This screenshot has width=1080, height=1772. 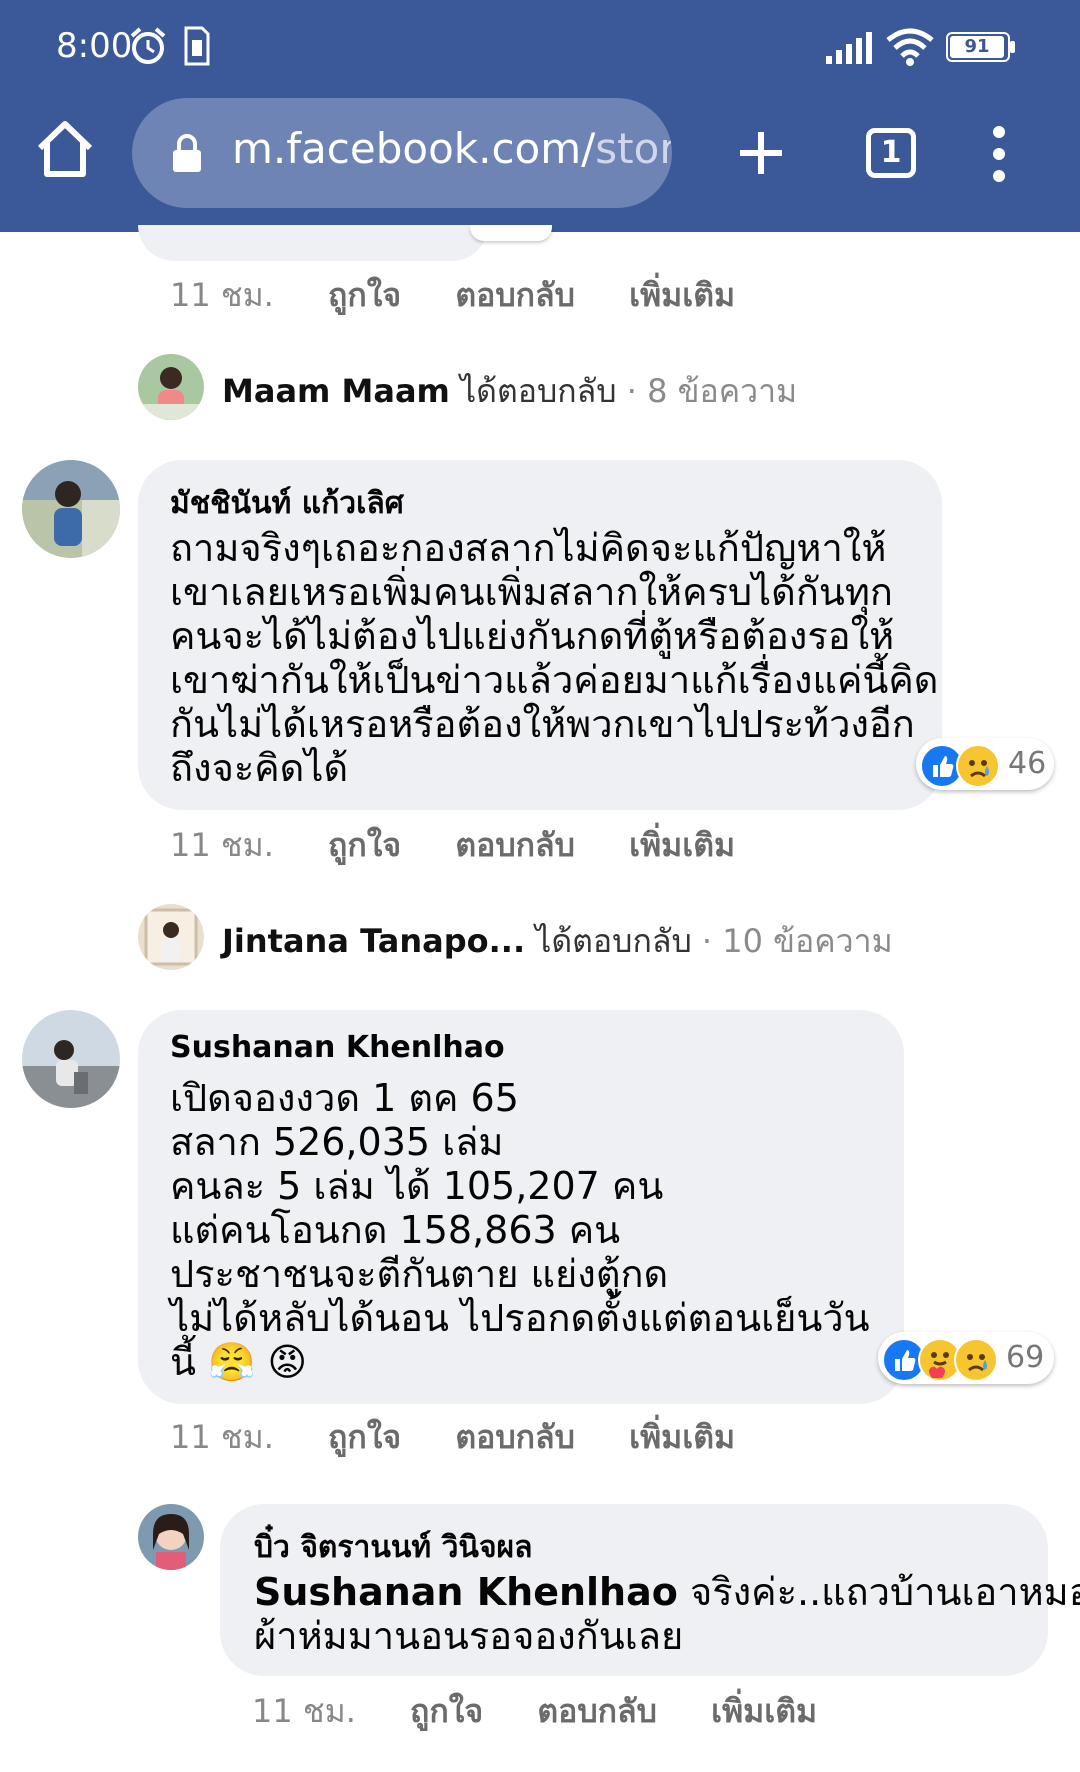 What do you see at coordinates (1027, 763) in the screenshot?
I see `reaction-count: 46` at bounding box center [1027, 763].